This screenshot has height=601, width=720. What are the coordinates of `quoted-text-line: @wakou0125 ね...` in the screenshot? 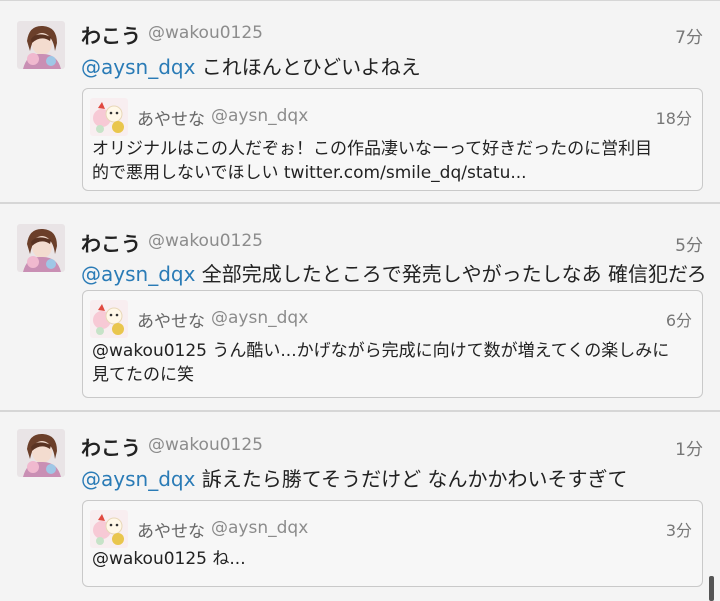 It's located at (169, 559).